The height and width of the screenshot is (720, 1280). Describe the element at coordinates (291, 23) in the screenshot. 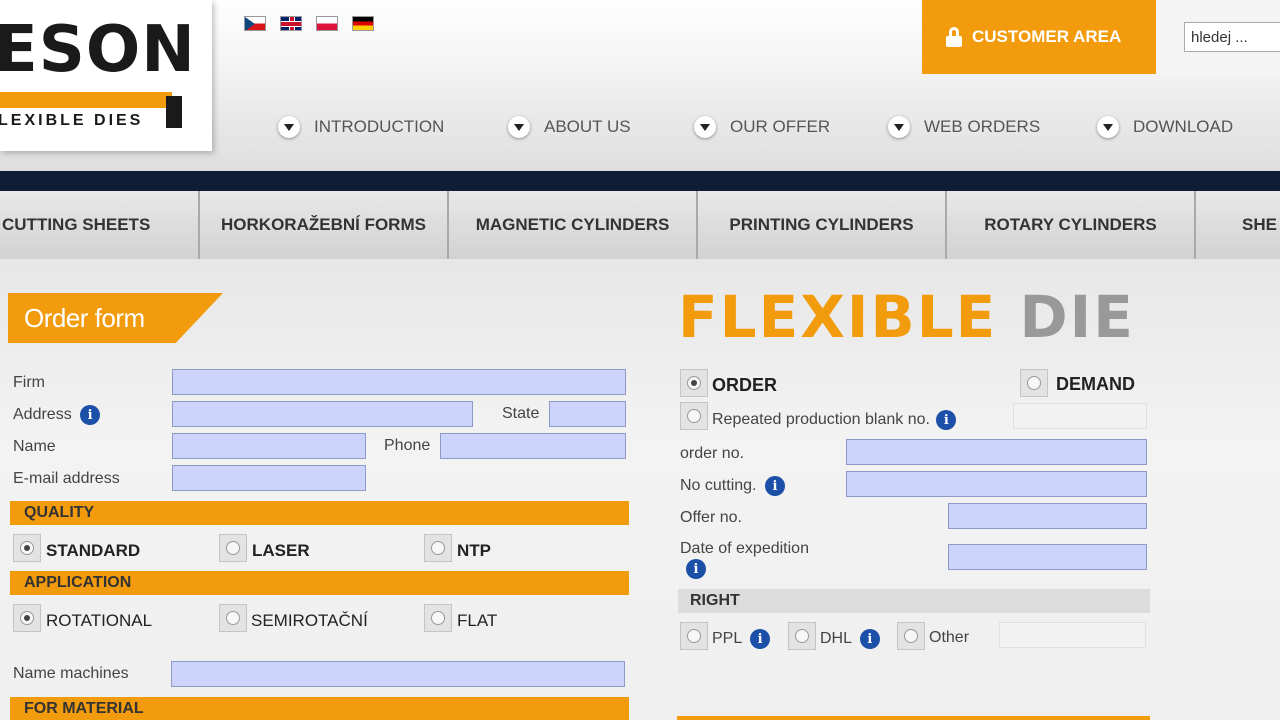

I see `flag-english-icon` at that location.